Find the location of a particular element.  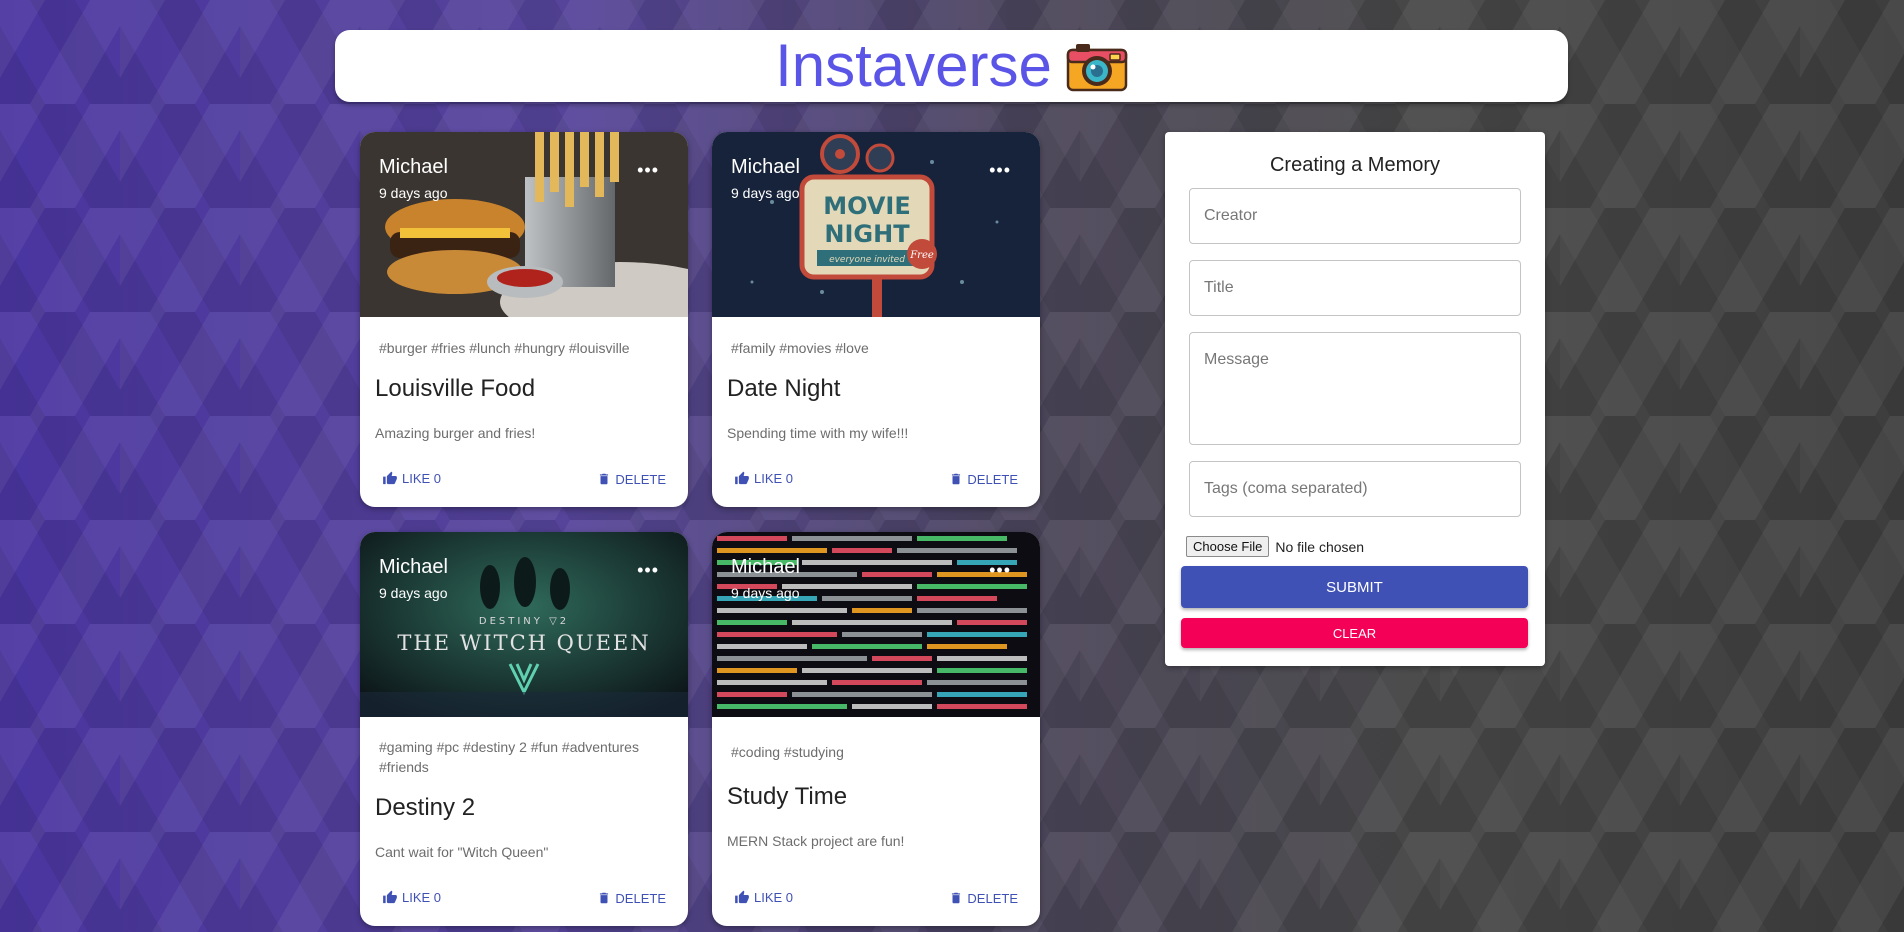

post-title: Destiny 2 is located at coordinates (425, 807).